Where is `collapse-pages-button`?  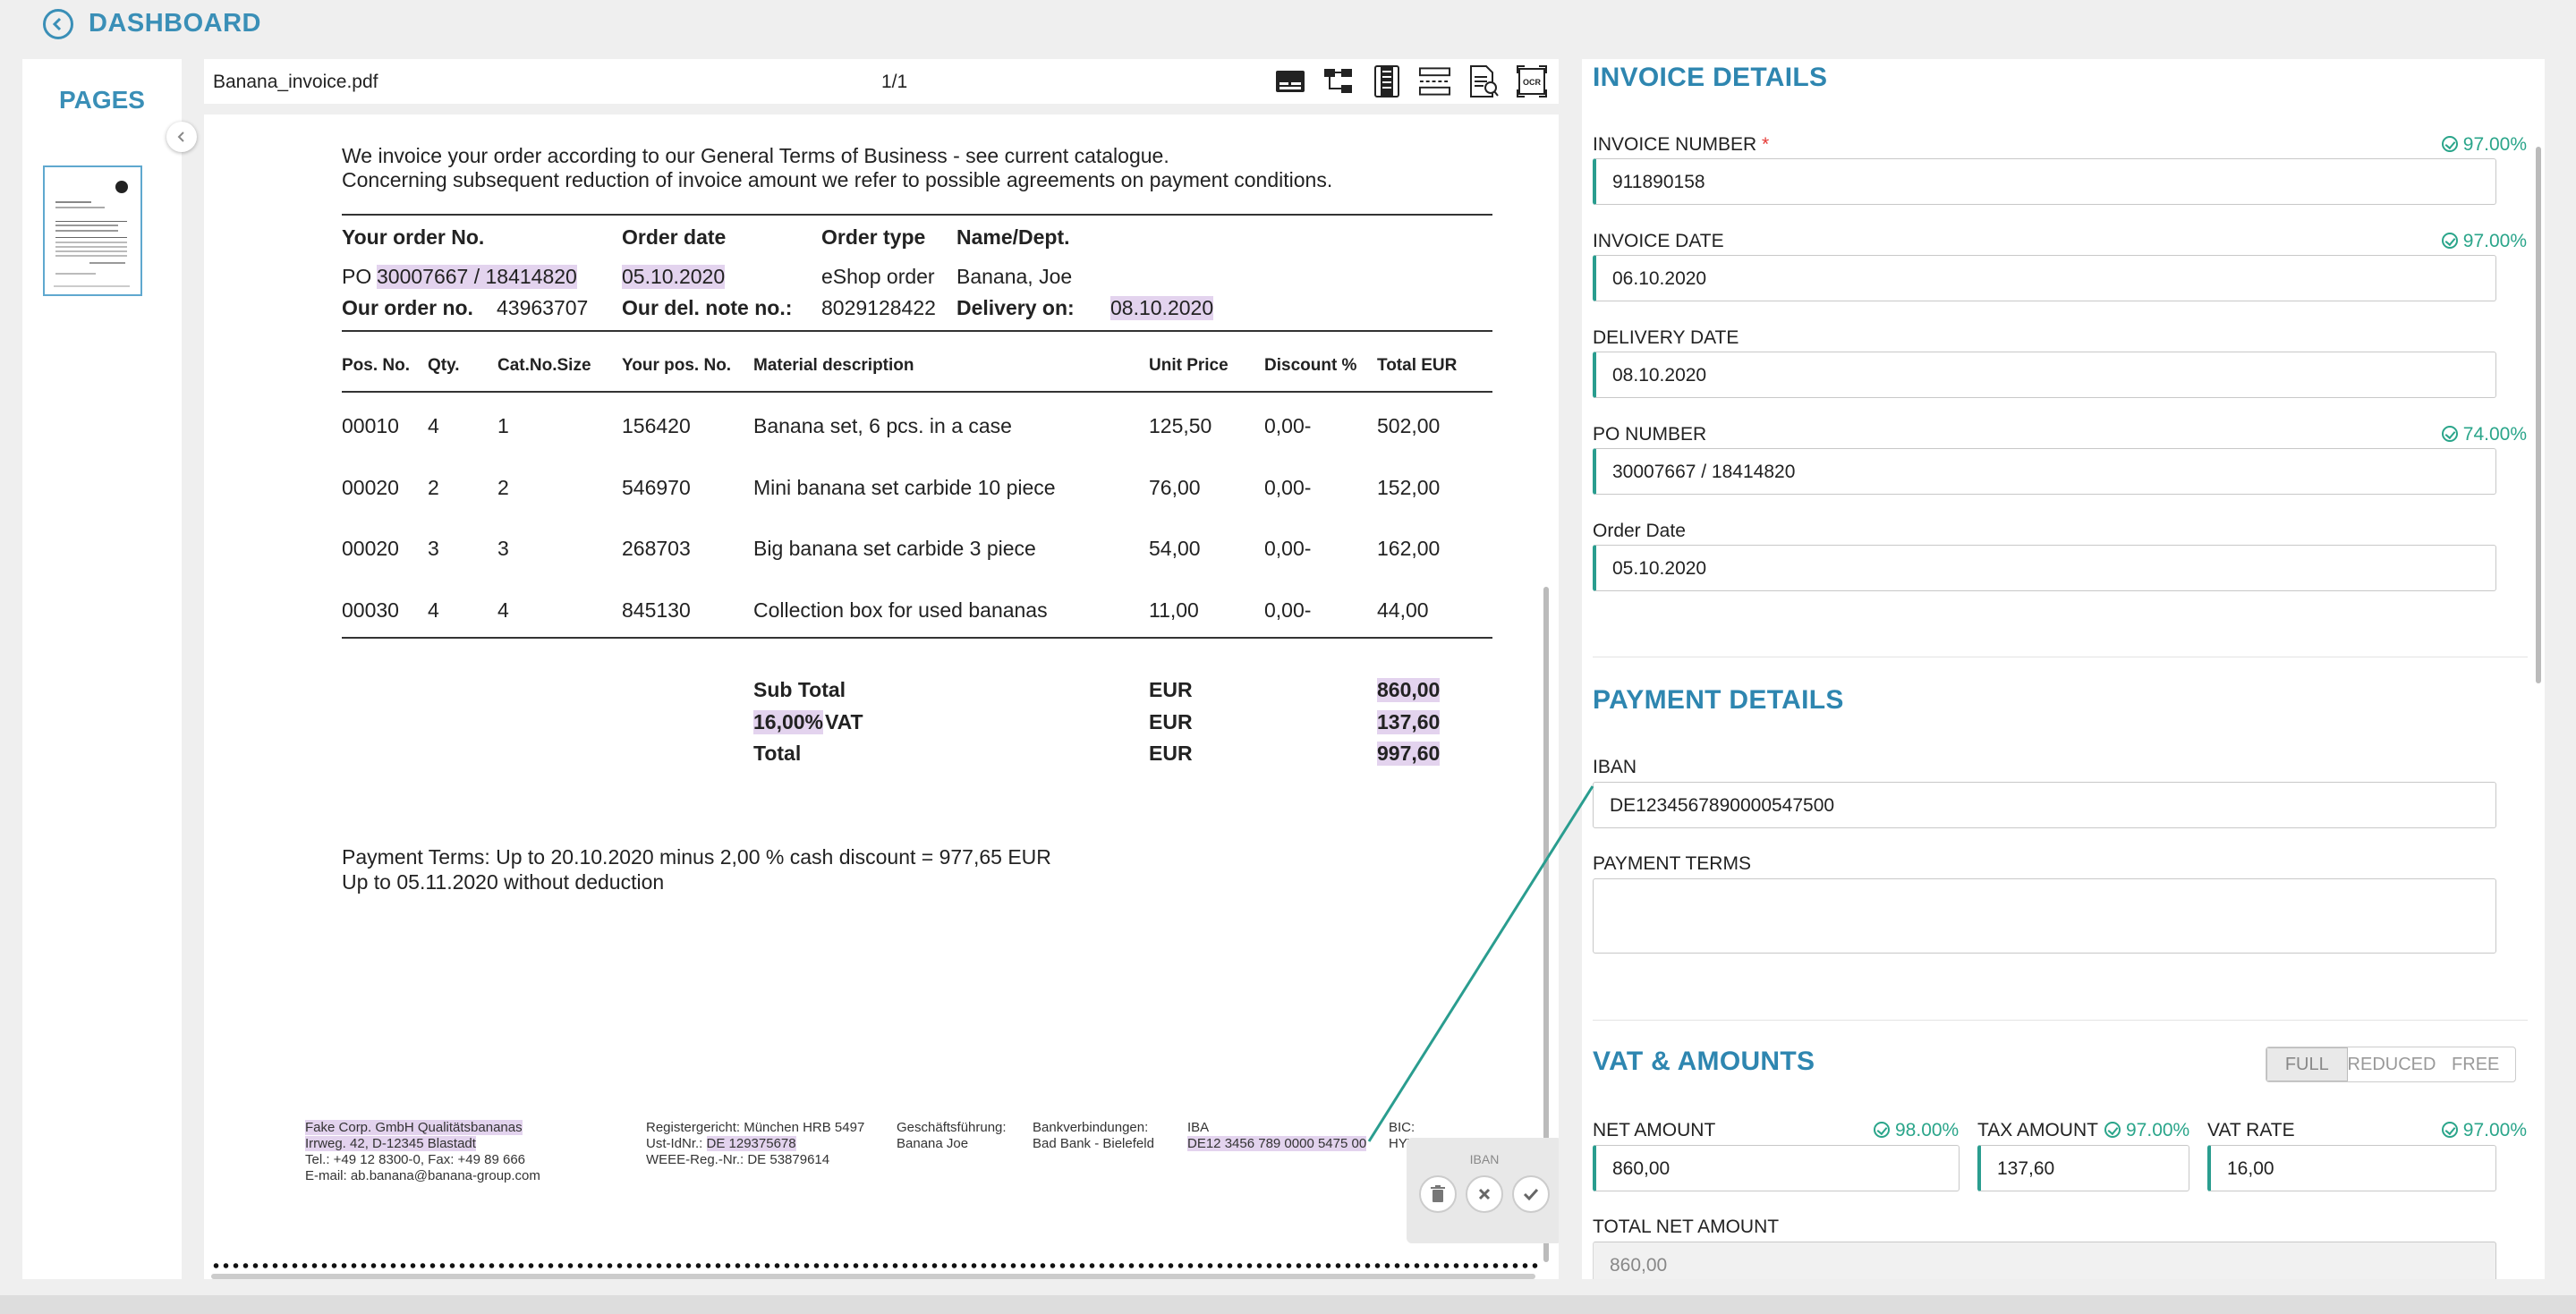 collapse-pages-button is located at coordinates (181, 137).